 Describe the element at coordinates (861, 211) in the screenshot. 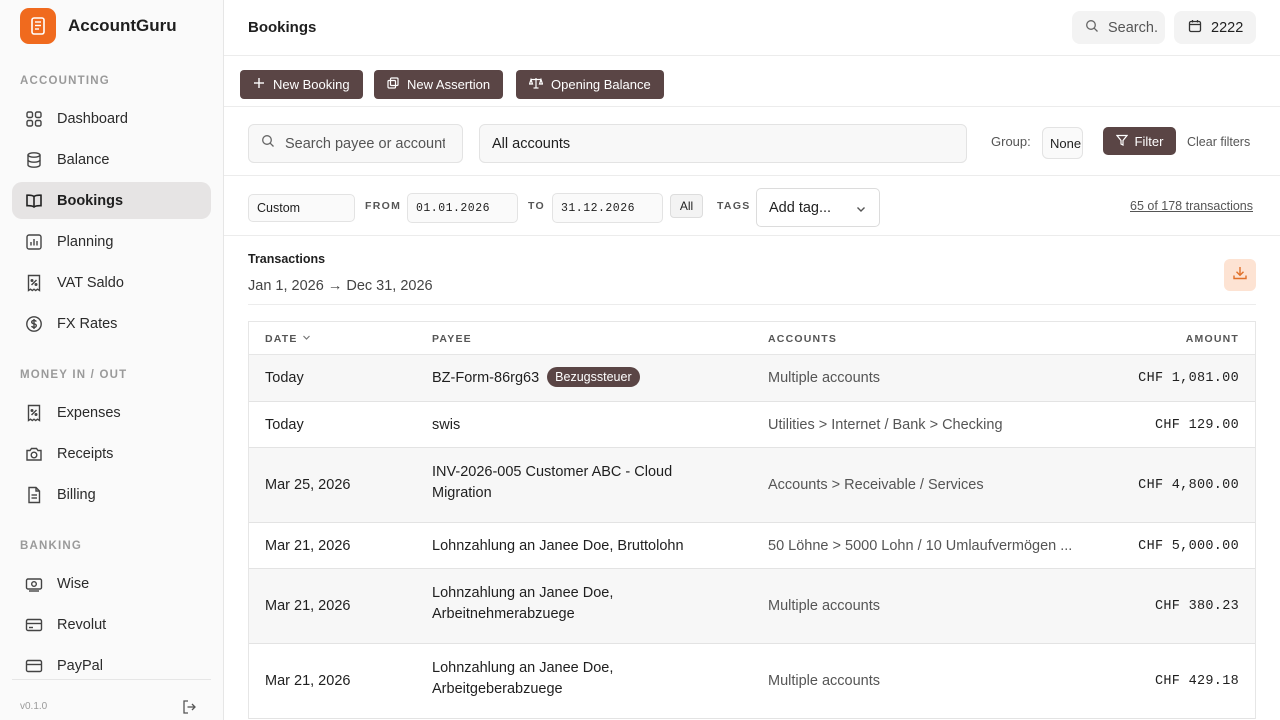

I see `chevron-down-icon` at that location.